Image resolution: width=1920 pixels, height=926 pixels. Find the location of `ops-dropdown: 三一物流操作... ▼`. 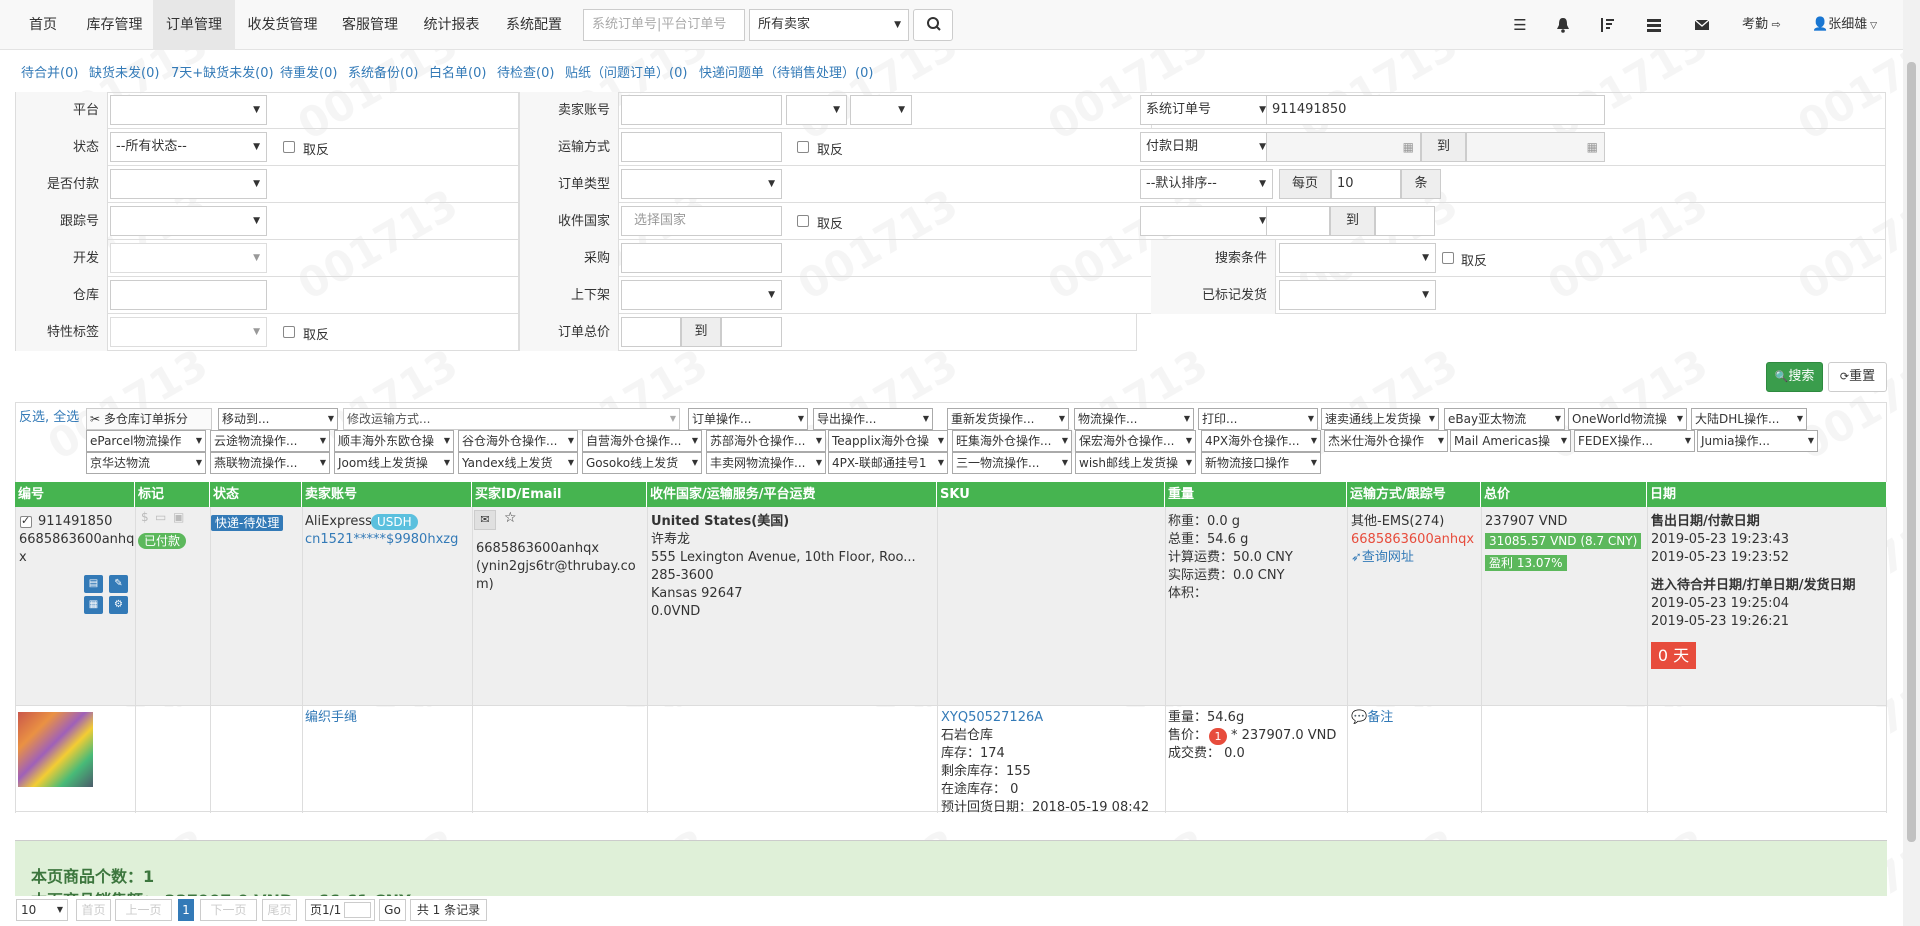

ops-dropdown: 三一物流操作... ▼ is located at coordinates (1012, 463).